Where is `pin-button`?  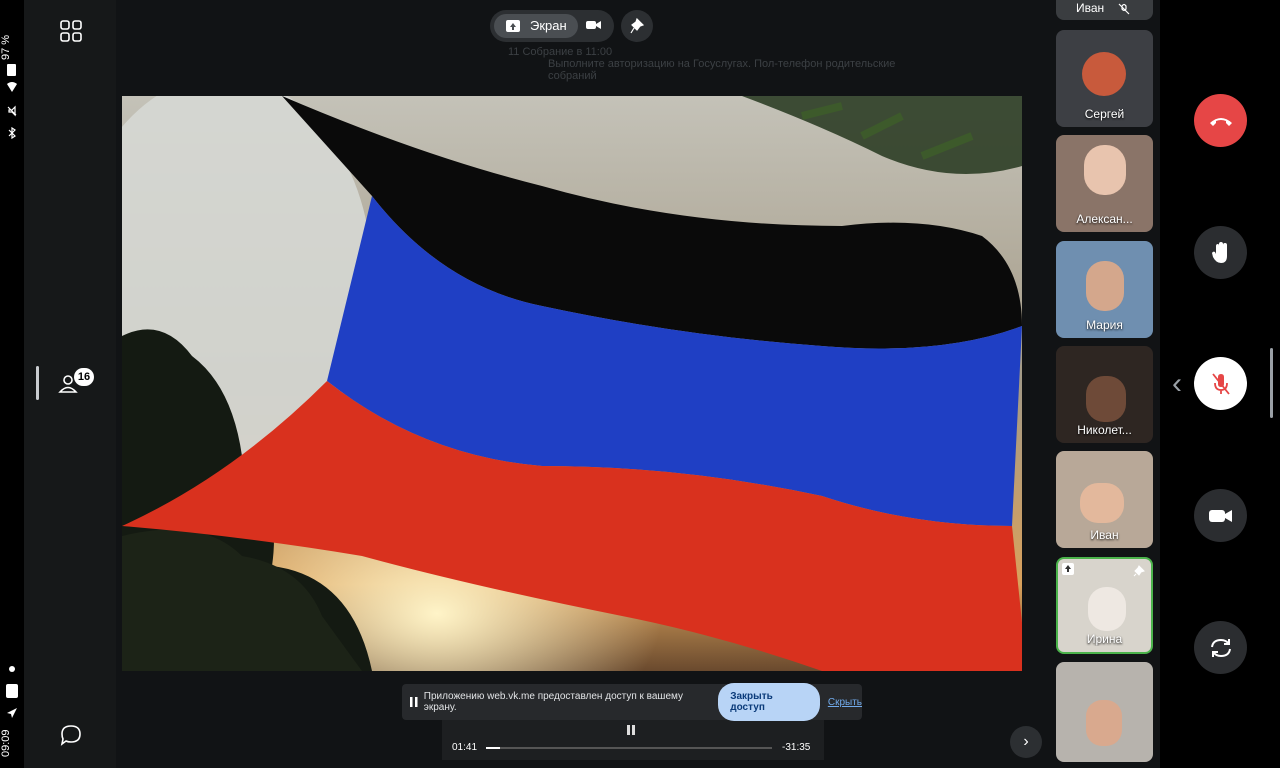 pin-button is located at coordinates (637, 26).